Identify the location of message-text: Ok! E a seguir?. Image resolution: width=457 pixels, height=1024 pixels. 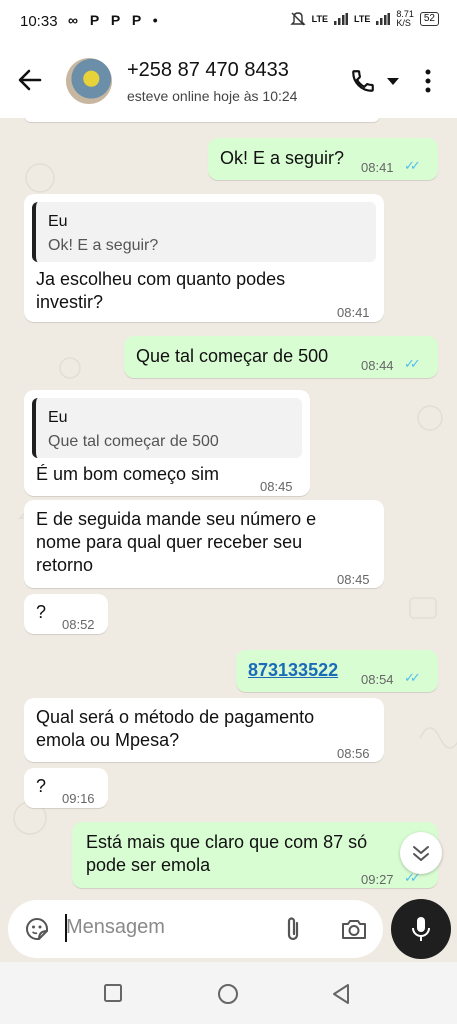
(282, 158).